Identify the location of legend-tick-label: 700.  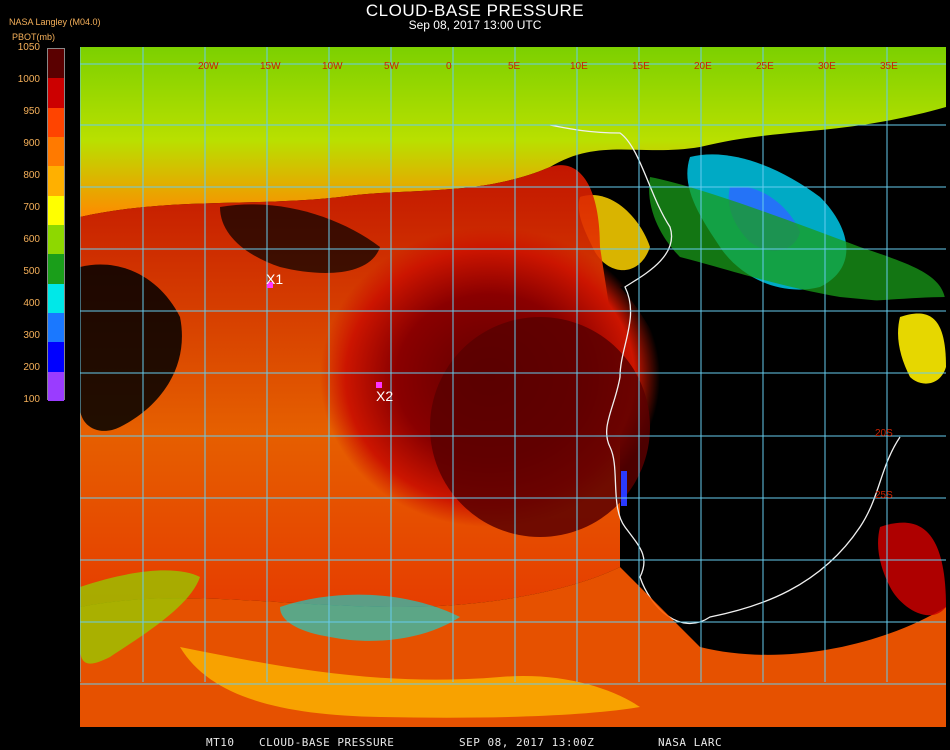
(31, 207).